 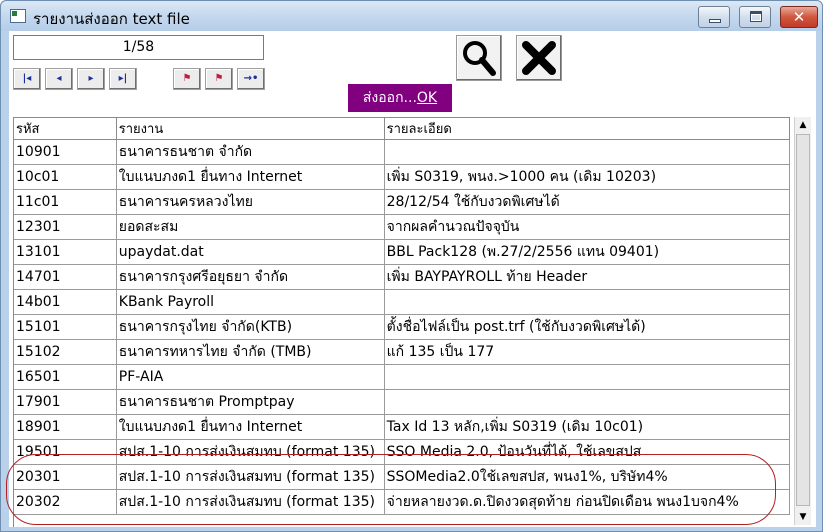 I want to click on table-row: 10901 ธนาคารธนชาต จำกัด, so click(x=402, y=152).